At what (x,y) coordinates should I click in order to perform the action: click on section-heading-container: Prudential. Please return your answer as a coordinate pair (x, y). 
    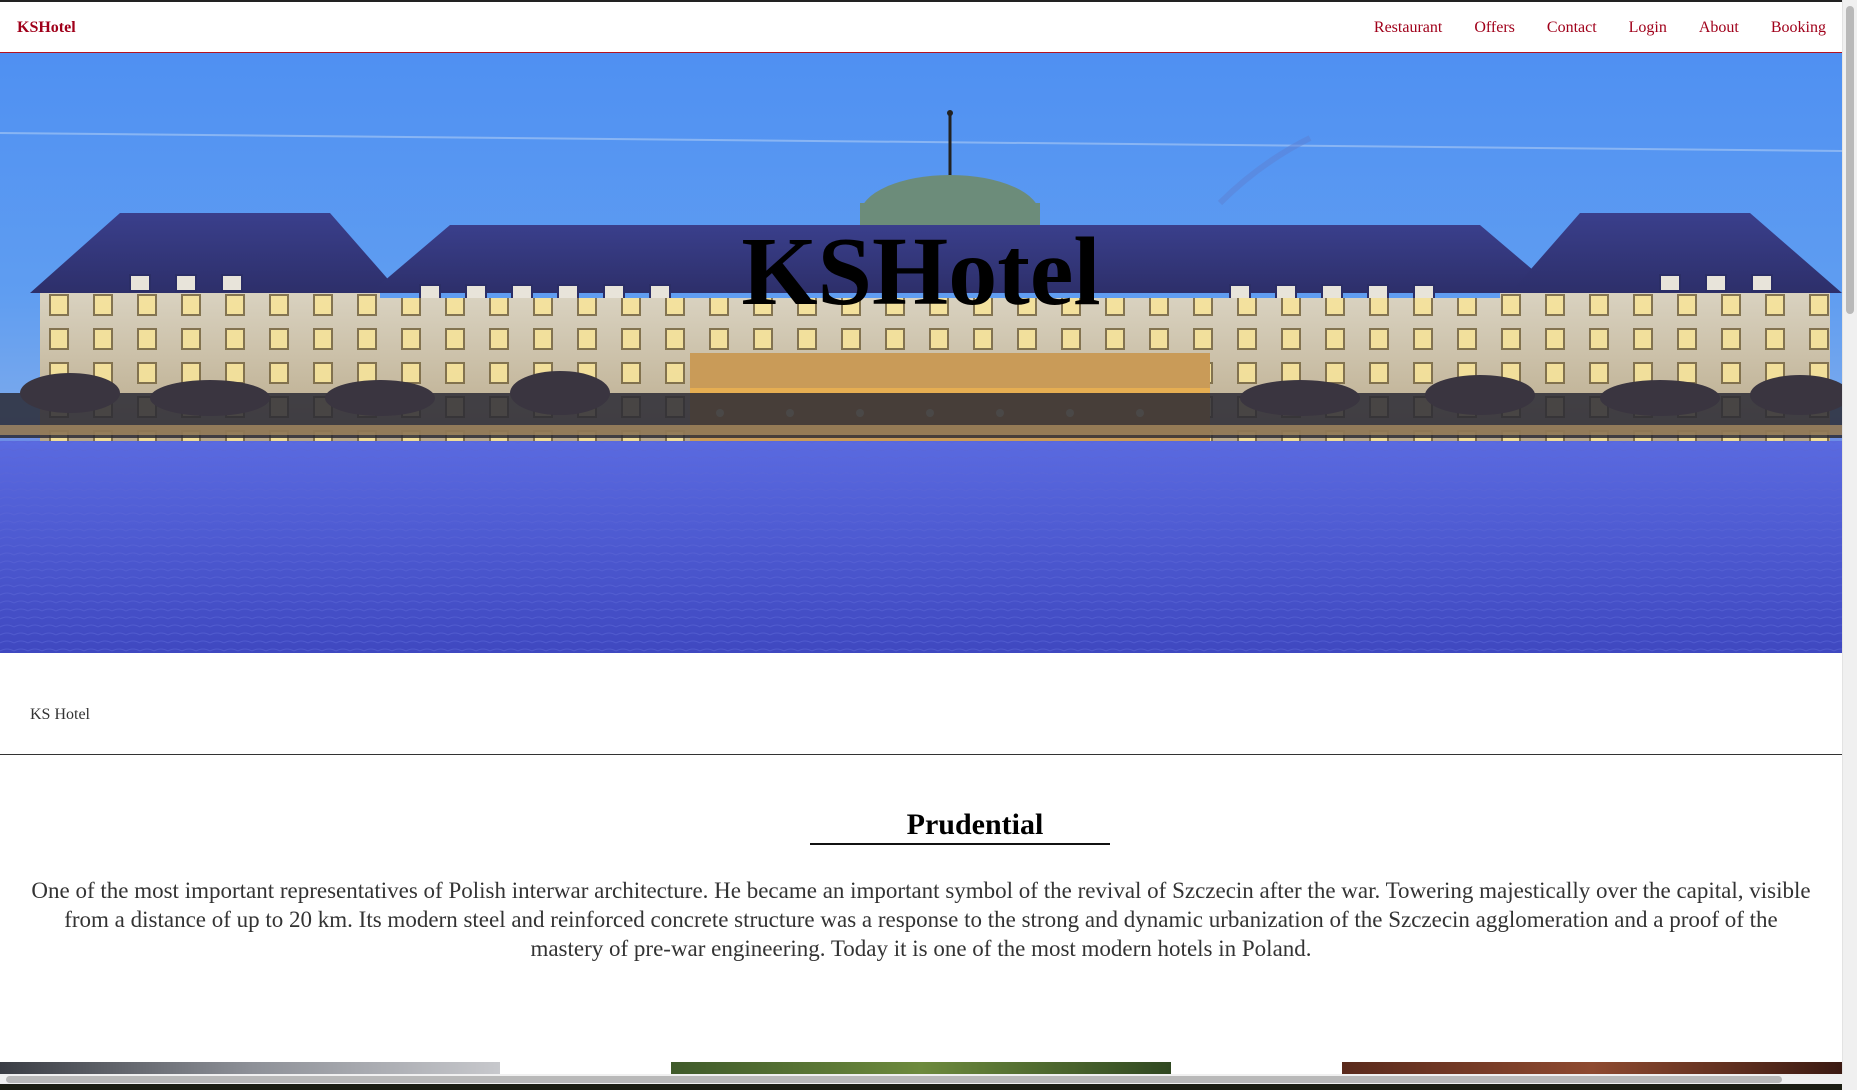
    Looking at the image, I should click on (960, 825).